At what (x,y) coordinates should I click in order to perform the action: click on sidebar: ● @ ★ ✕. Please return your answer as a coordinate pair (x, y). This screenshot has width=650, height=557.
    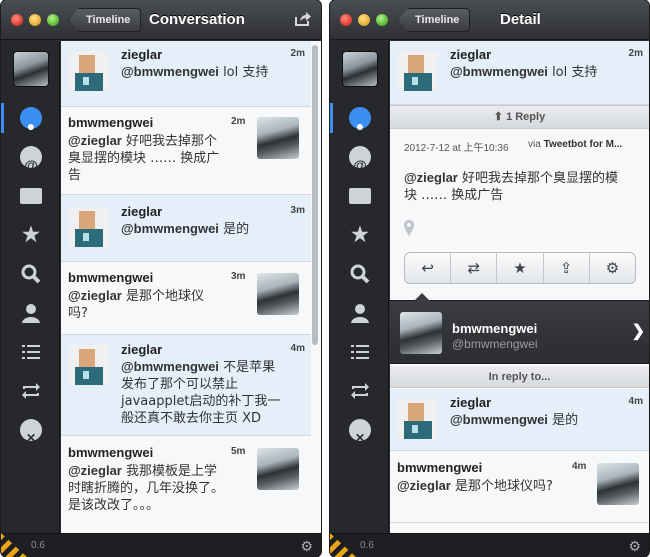
    Looking at the image, I should click on (359, 287).